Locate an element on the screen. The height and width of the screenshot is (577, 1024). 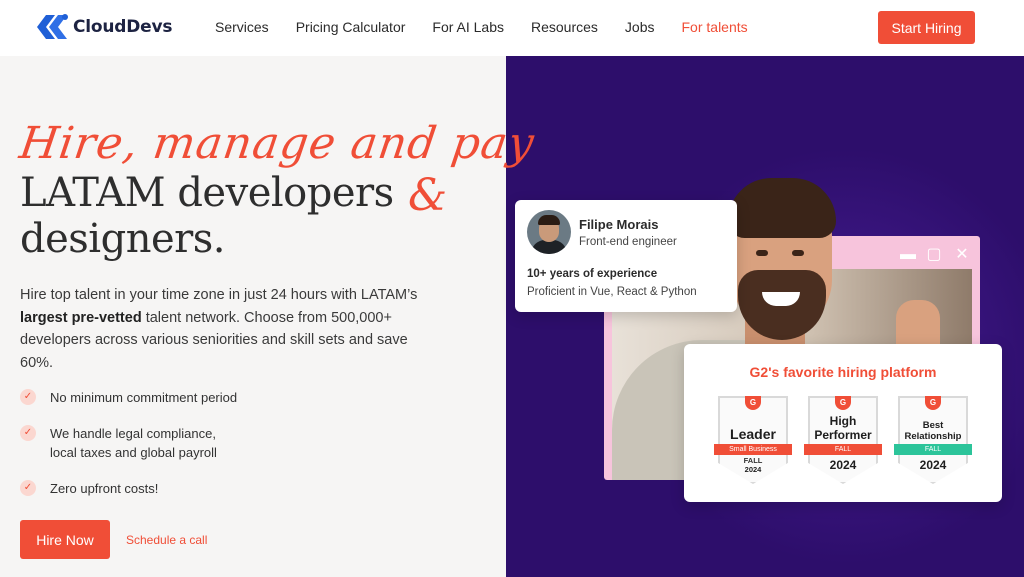
person-eye-left is located at coordinates (762, 253).